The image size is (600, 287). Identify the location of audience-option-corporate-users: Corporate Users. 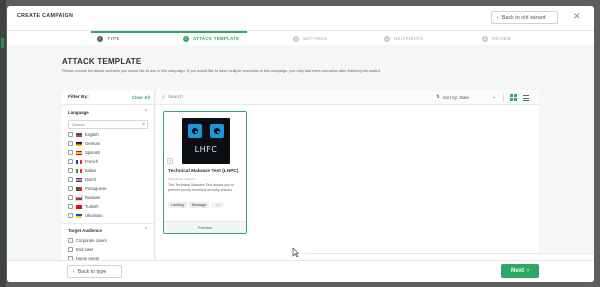
(87, 240).